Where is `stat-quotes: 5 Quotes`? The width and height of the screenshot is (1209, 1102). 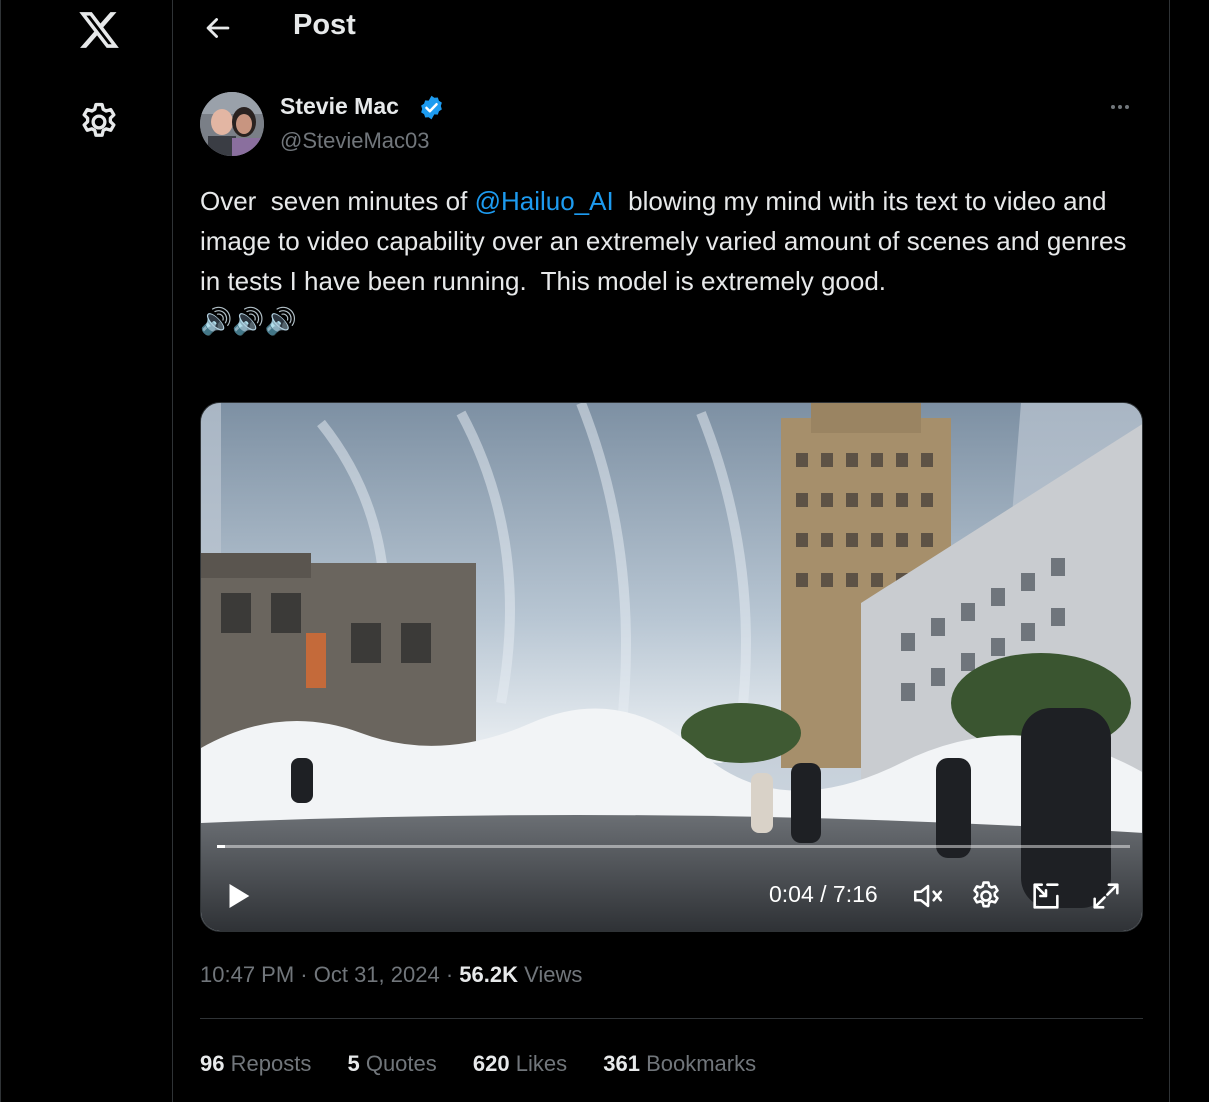 stat-quotes: 5 Quotes is located at coordinates (391, 1063).